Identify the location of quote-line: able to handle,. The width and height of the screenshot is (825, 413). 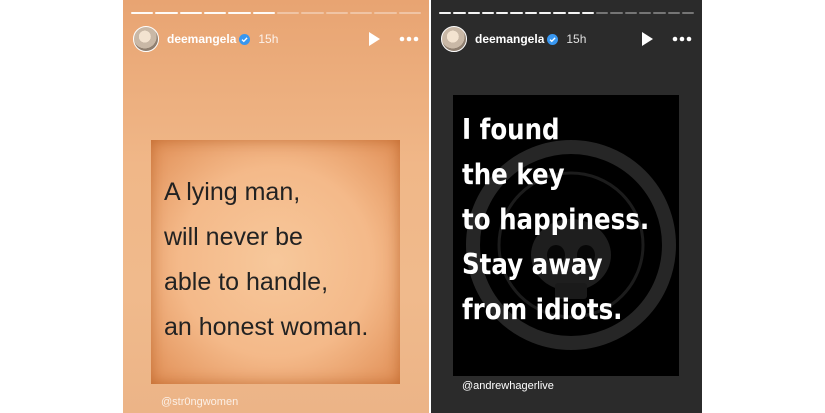
(246, 282).